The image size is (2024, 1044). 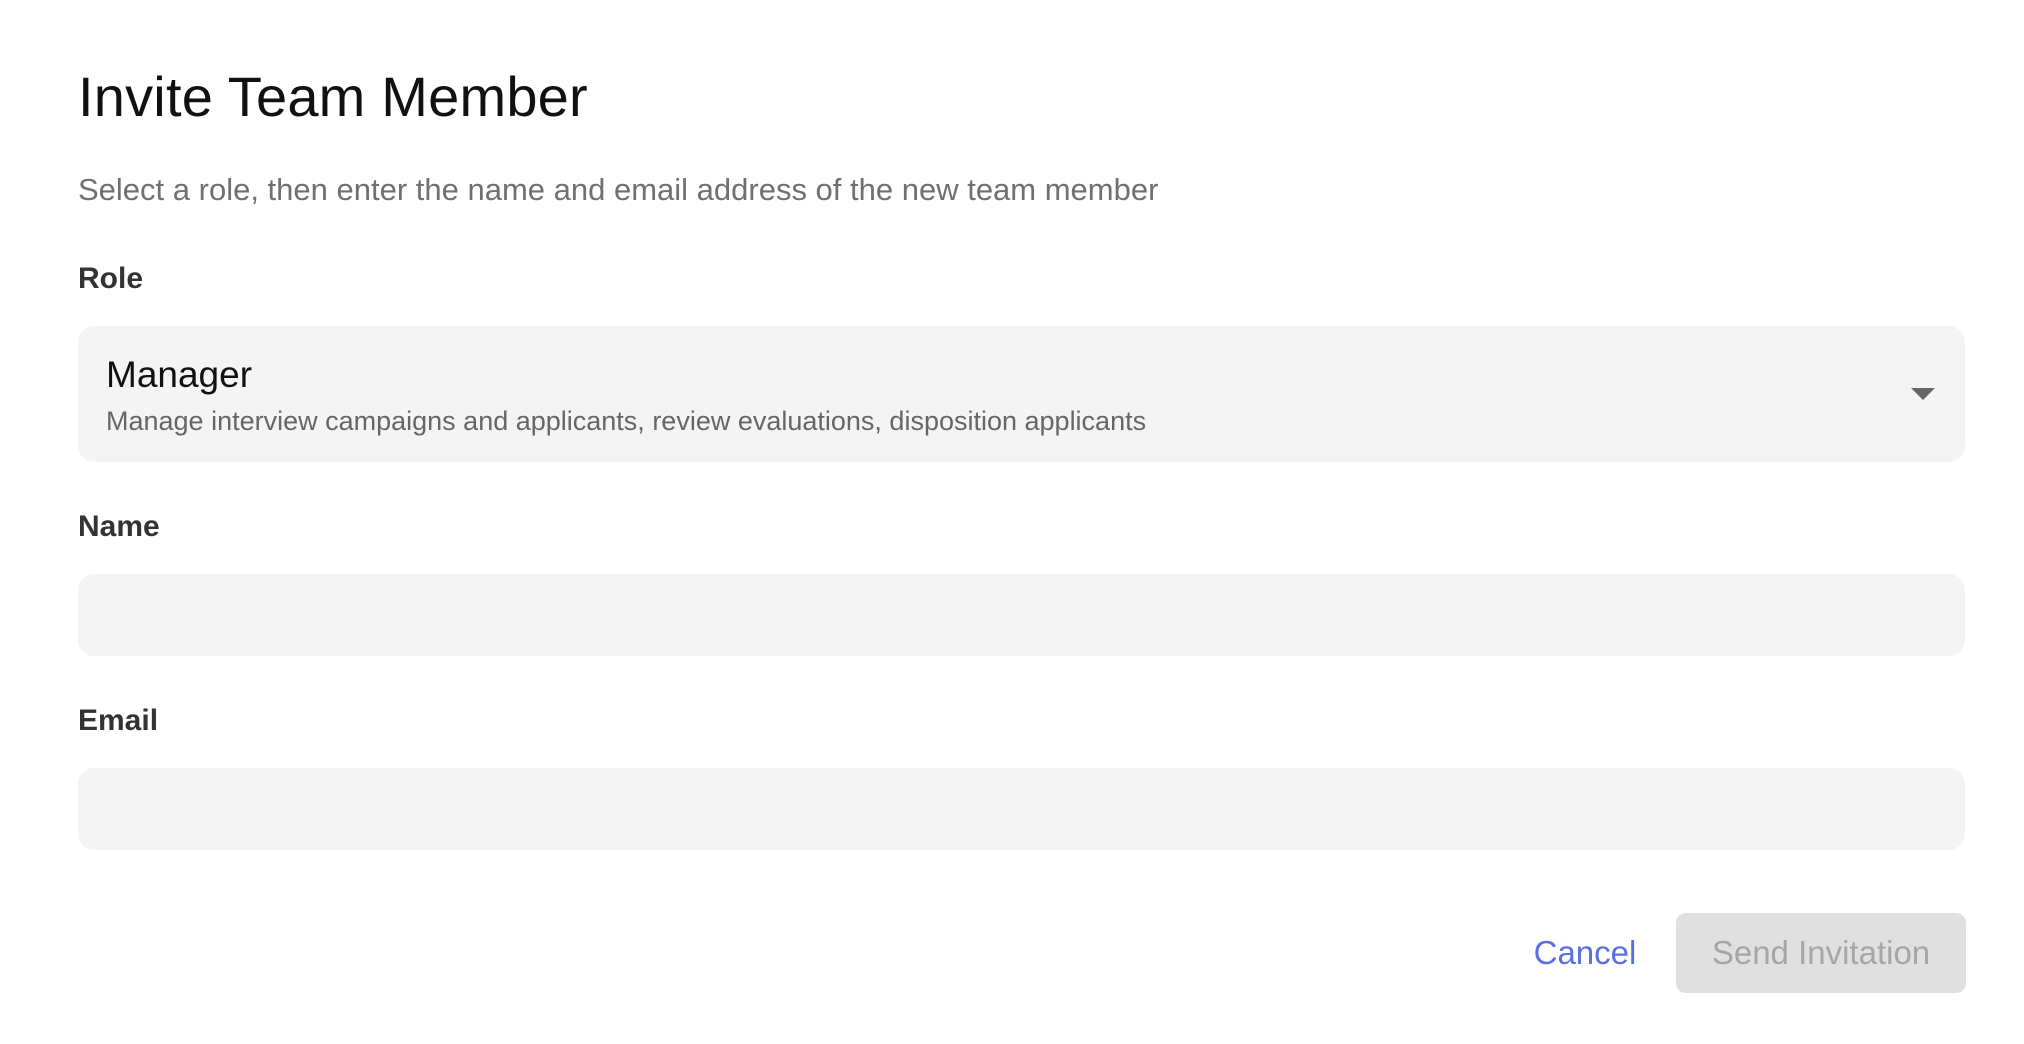 I want to click on name-label: Name, so click(x=119, y=526).